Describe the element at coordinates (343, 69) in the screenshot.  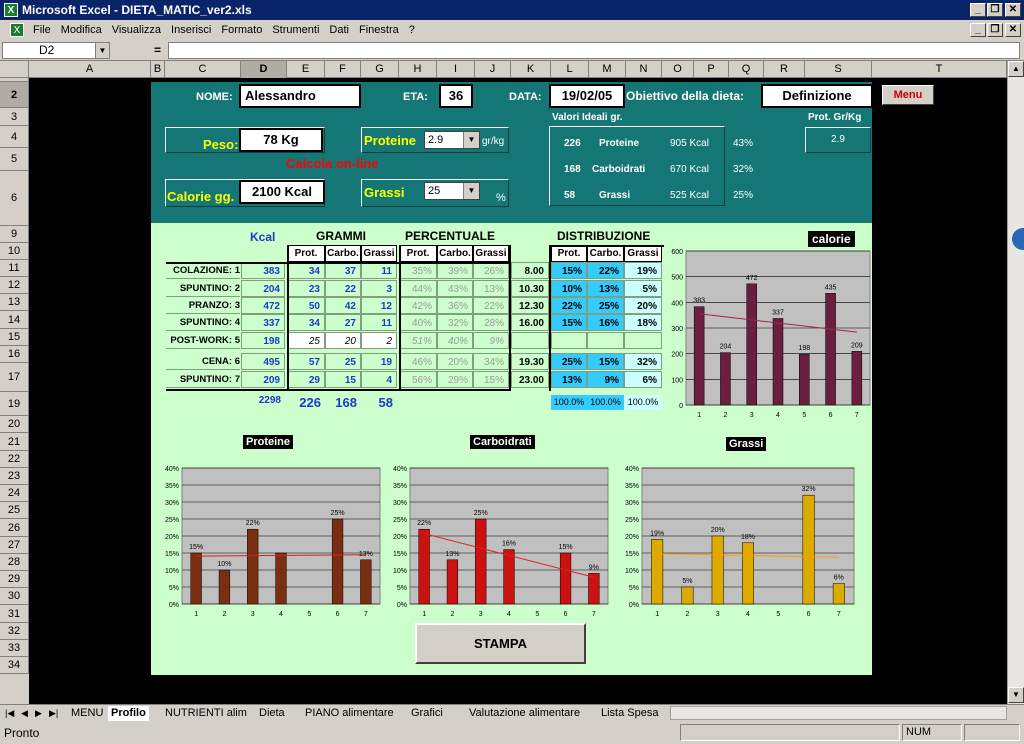
I see `column-header: F` at that location.